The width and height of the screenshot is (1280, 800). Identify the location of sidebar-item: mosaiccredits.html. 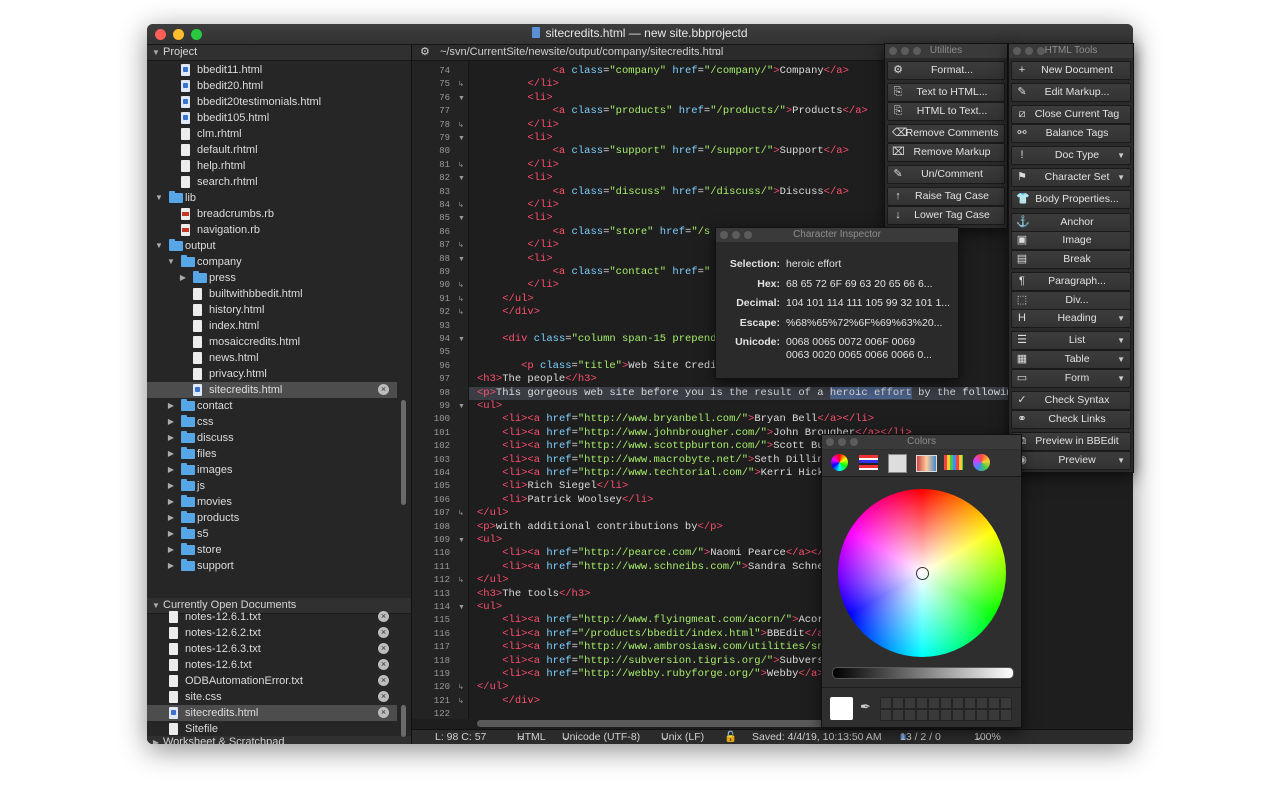
(272, 342).